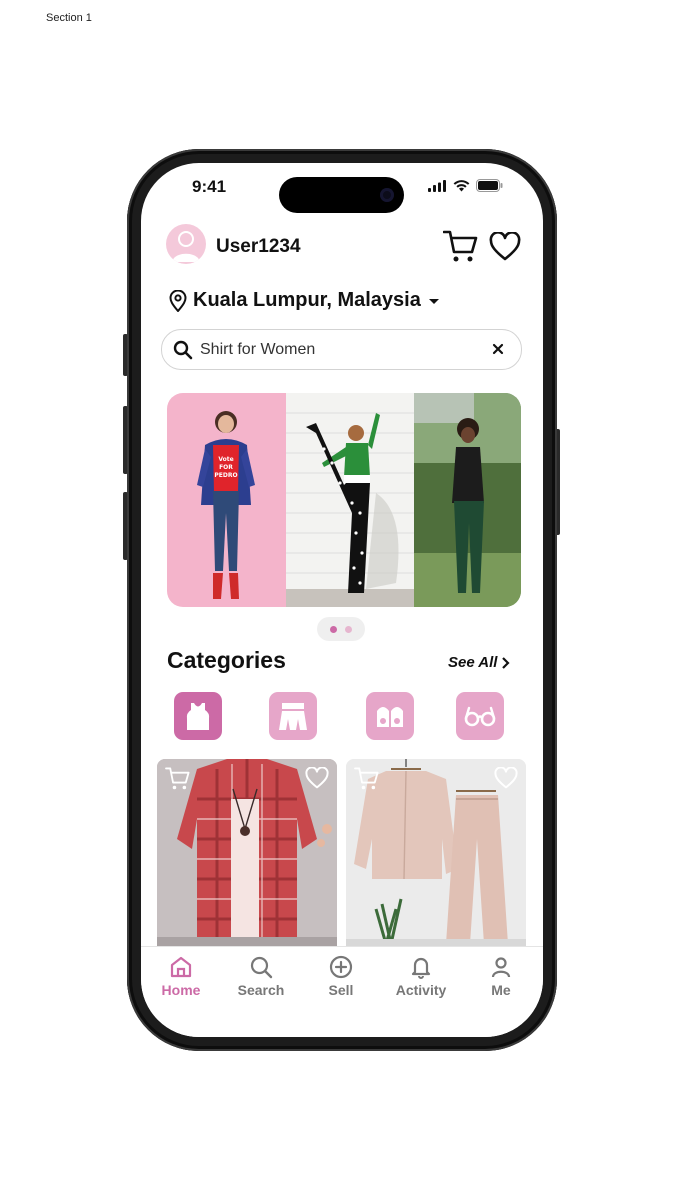 The image size is (687, 1200). I want to click on carousel-indicator, so click(341, 629).